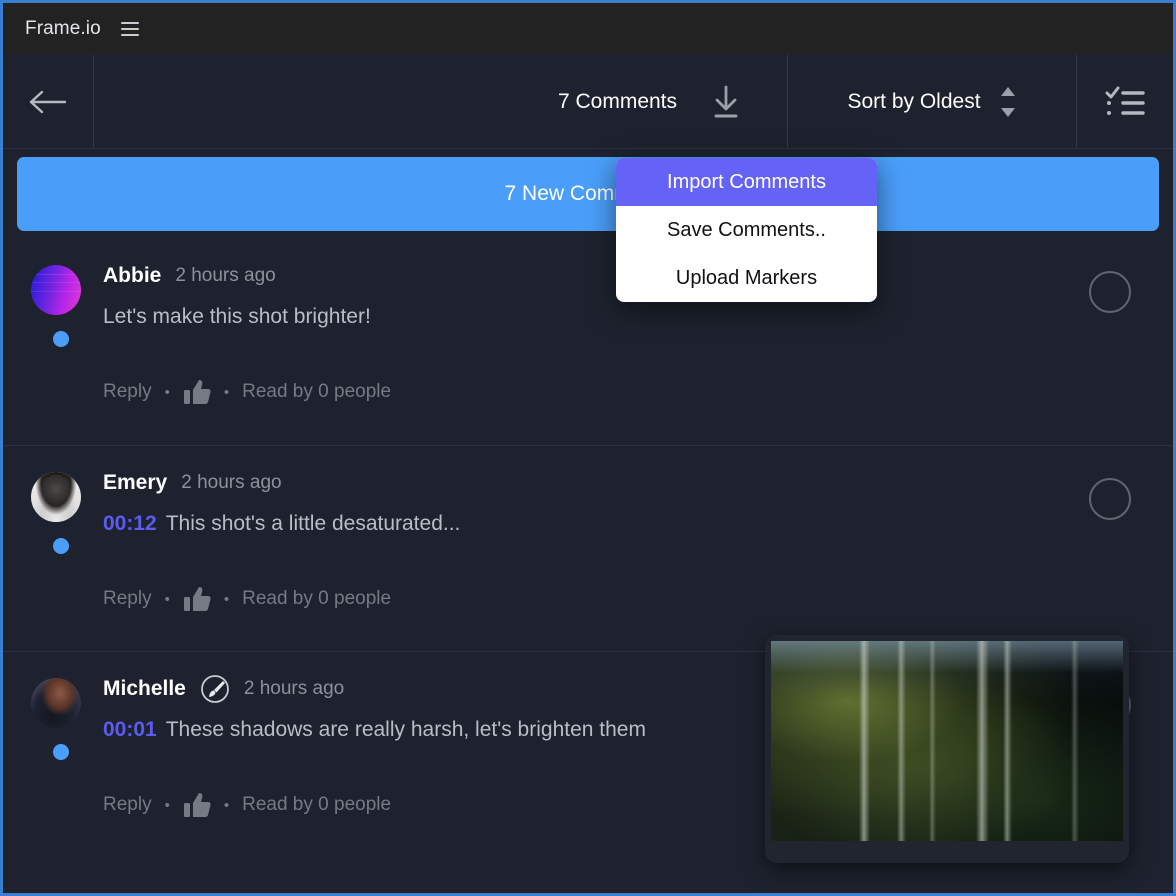 Image resolution: width=1176 pixels, height=896 pixels. I want to click on menu-item-save-comments: Save Comments.., so click(746, 230).